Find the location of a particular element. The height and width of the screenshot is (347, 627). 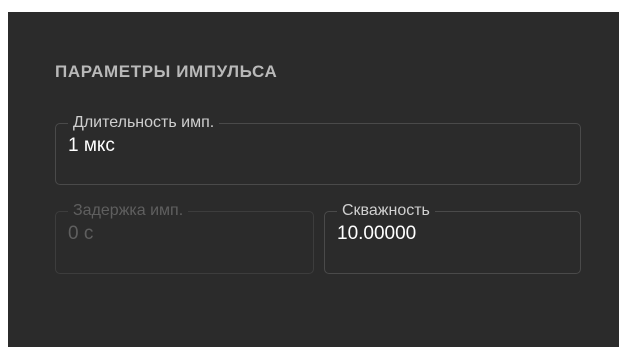

pulse-delay-value: 0 с is located at coordinates (81, 233).